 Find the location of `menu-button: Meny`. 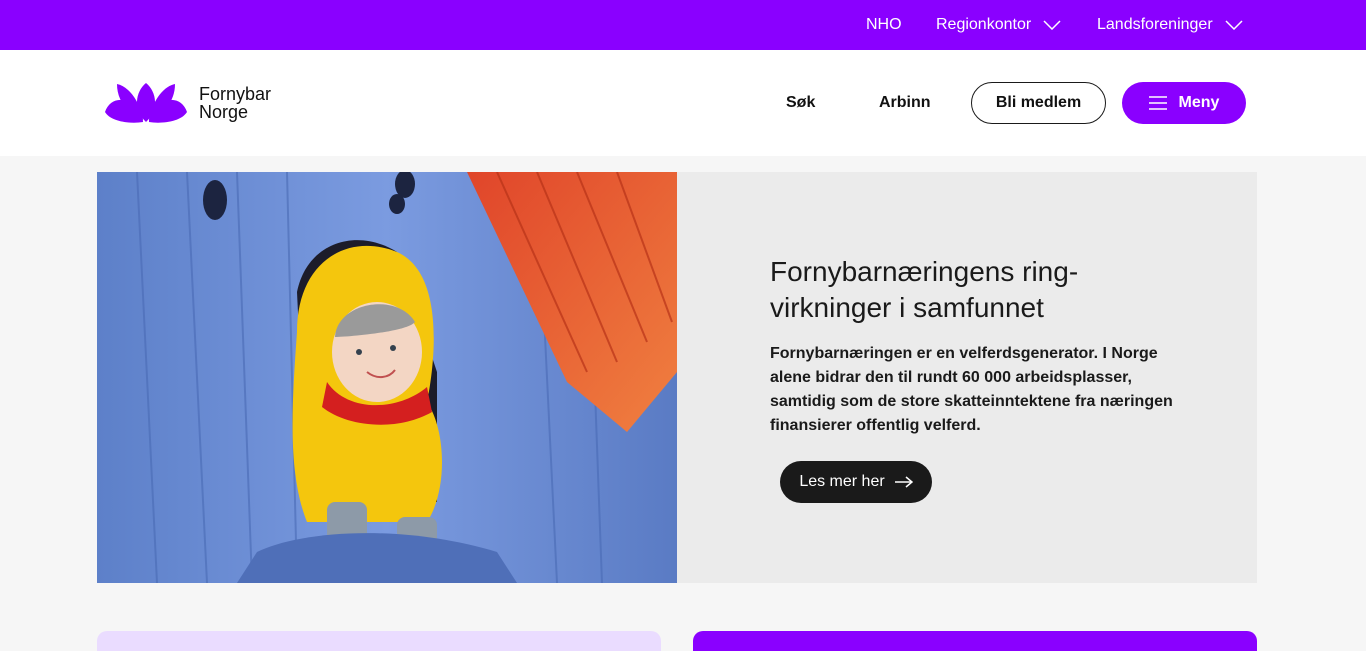

menu-button: Meny is located at coordinates (1184, 103).